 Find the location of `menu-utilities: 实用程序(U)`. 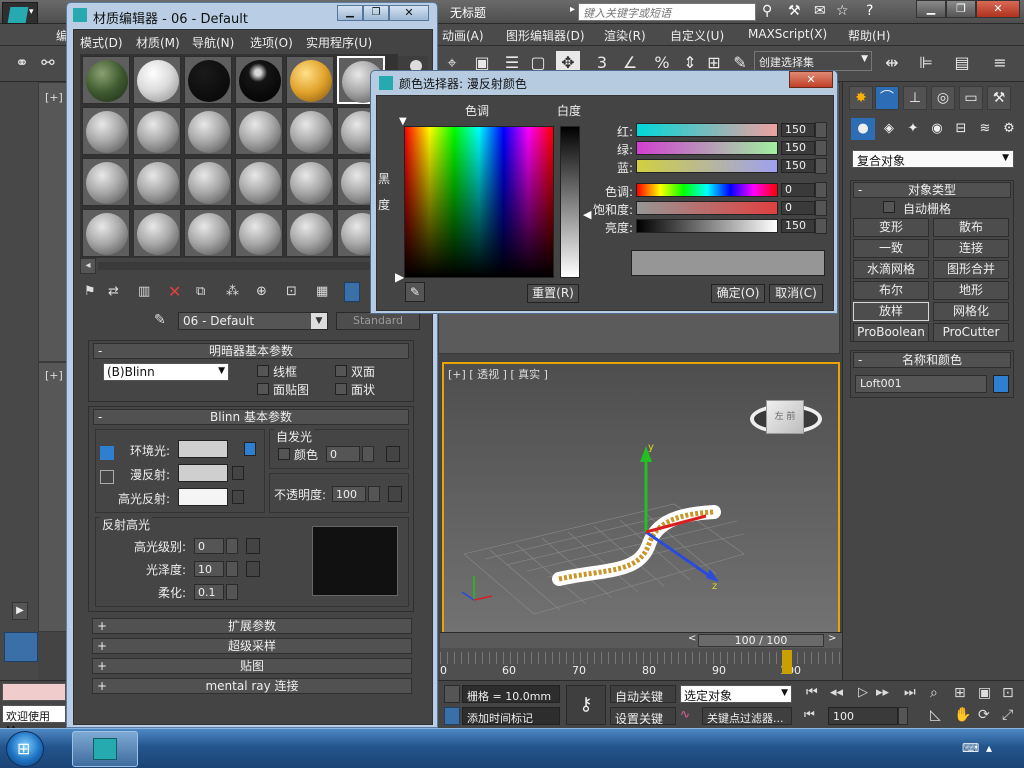

menu-utilities: 实用程序(U) is located at coordinates (339, 42).